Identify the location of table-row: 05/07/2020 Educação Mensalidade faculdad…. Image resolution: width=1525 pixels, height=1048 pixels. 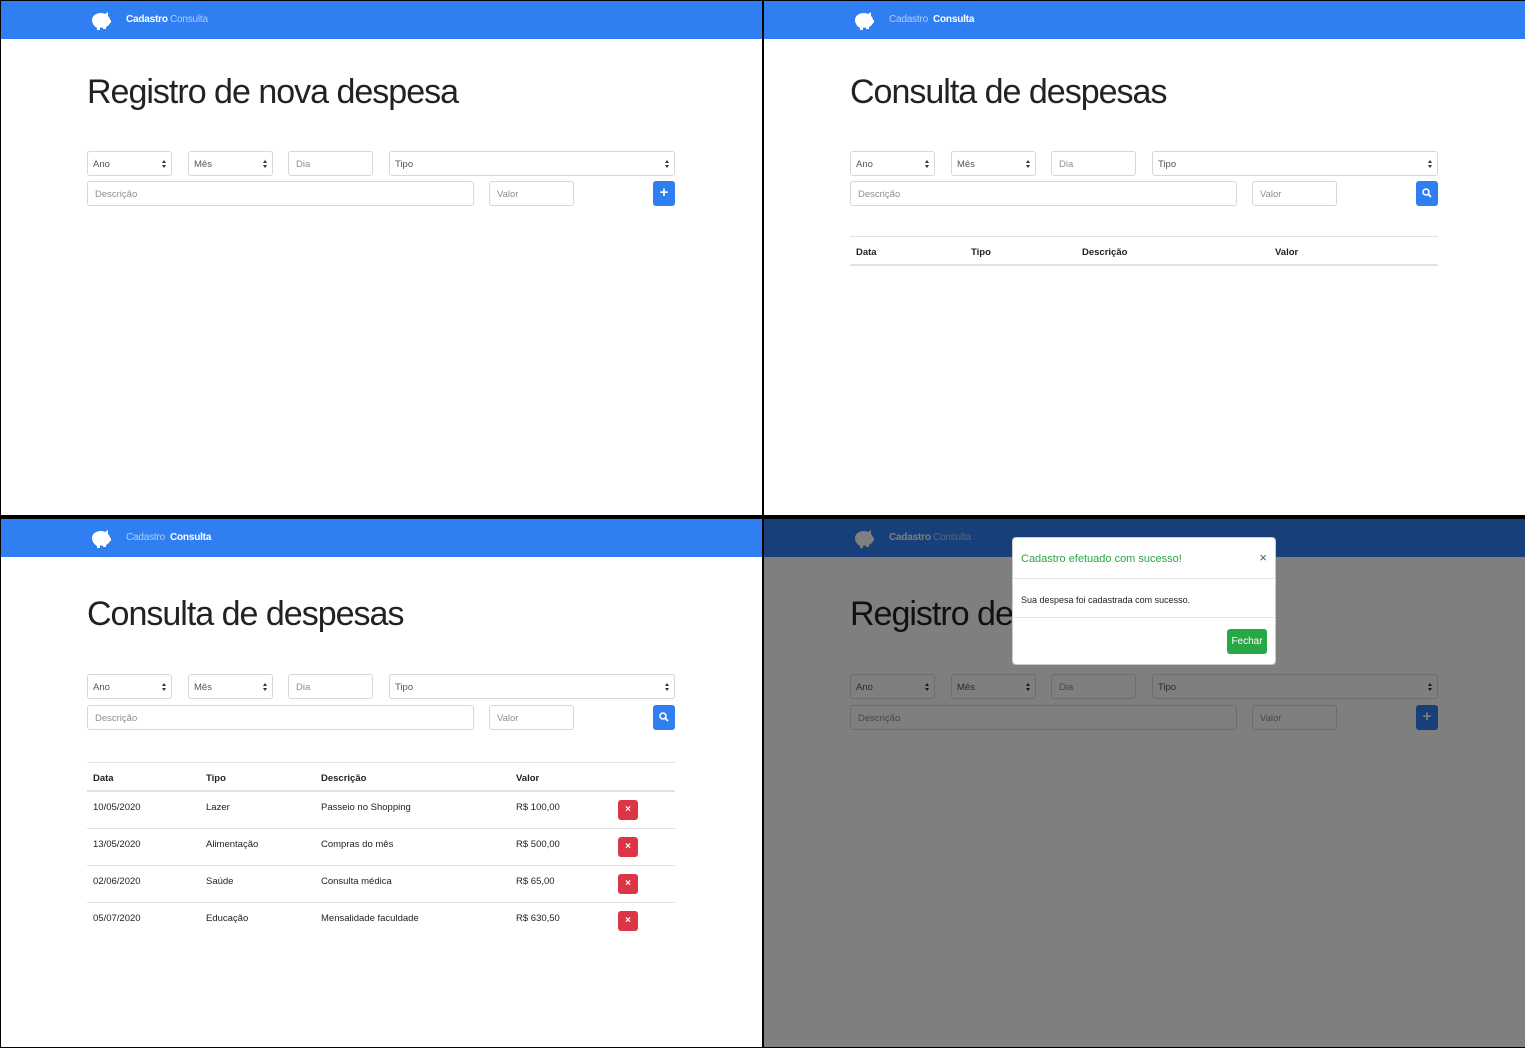
(381, 921).